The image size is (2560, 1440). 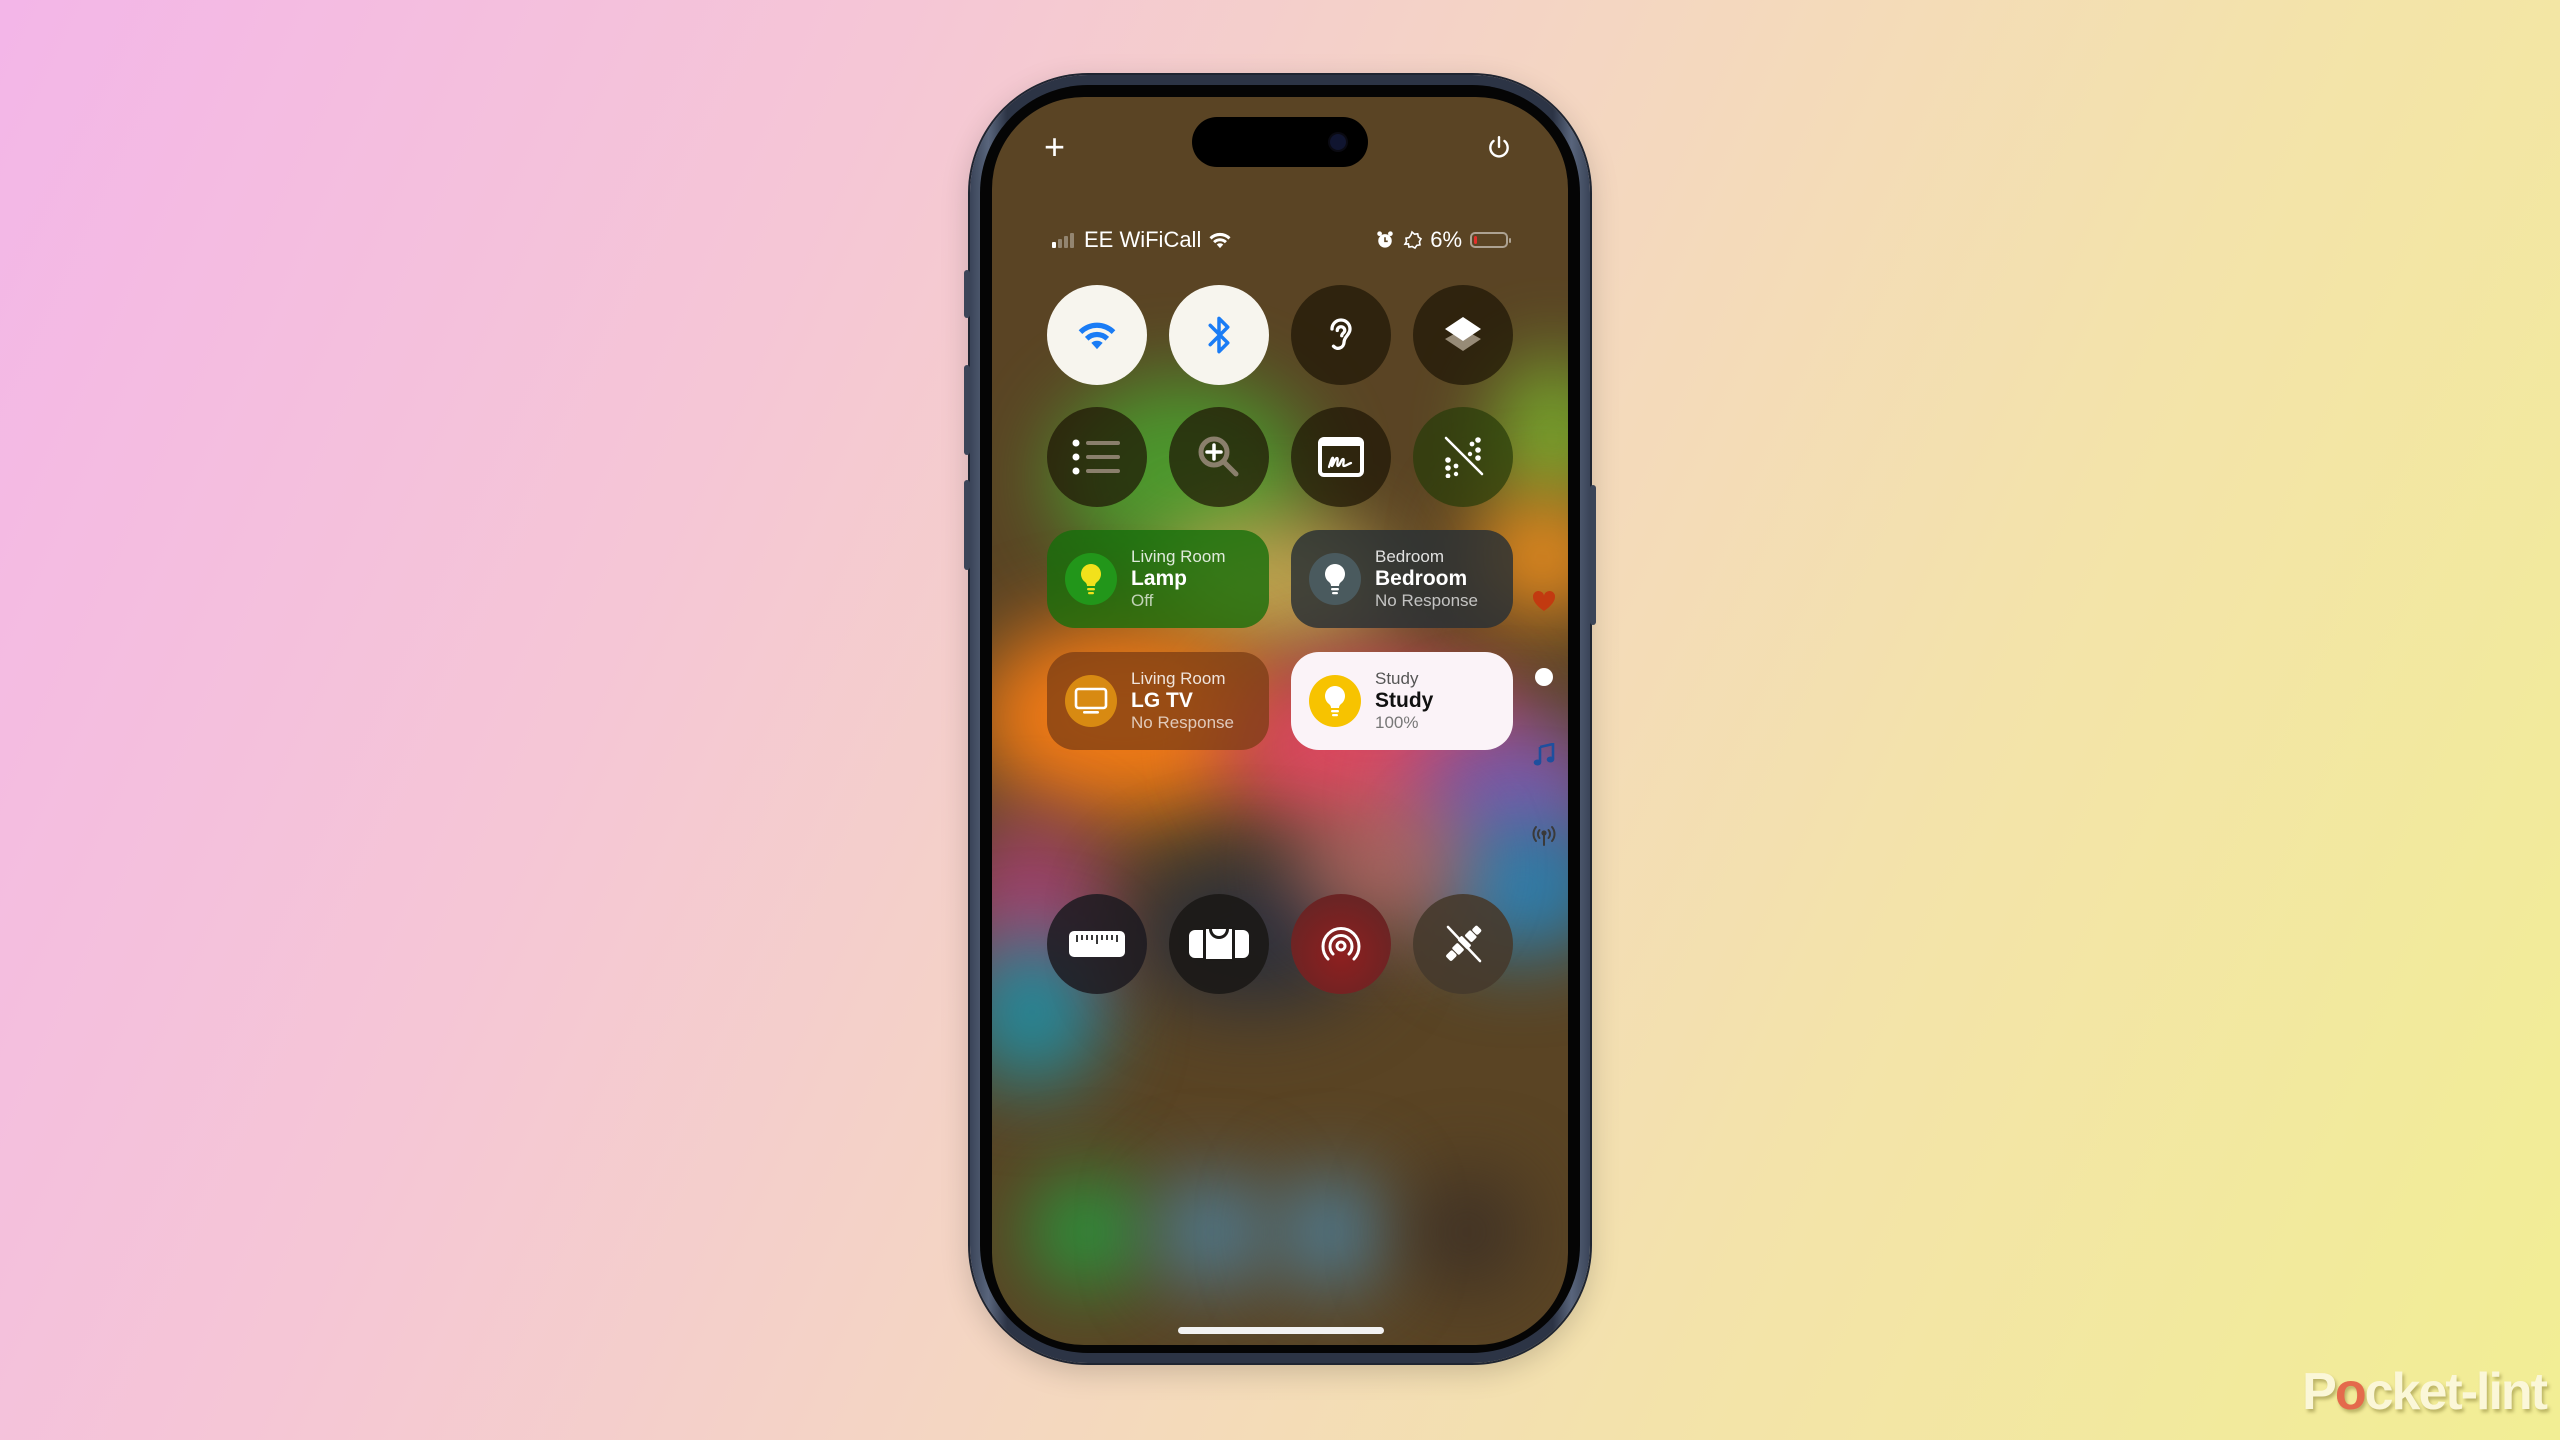 I want to click on bluetooth-toggle, so click(x=1219, y=335).